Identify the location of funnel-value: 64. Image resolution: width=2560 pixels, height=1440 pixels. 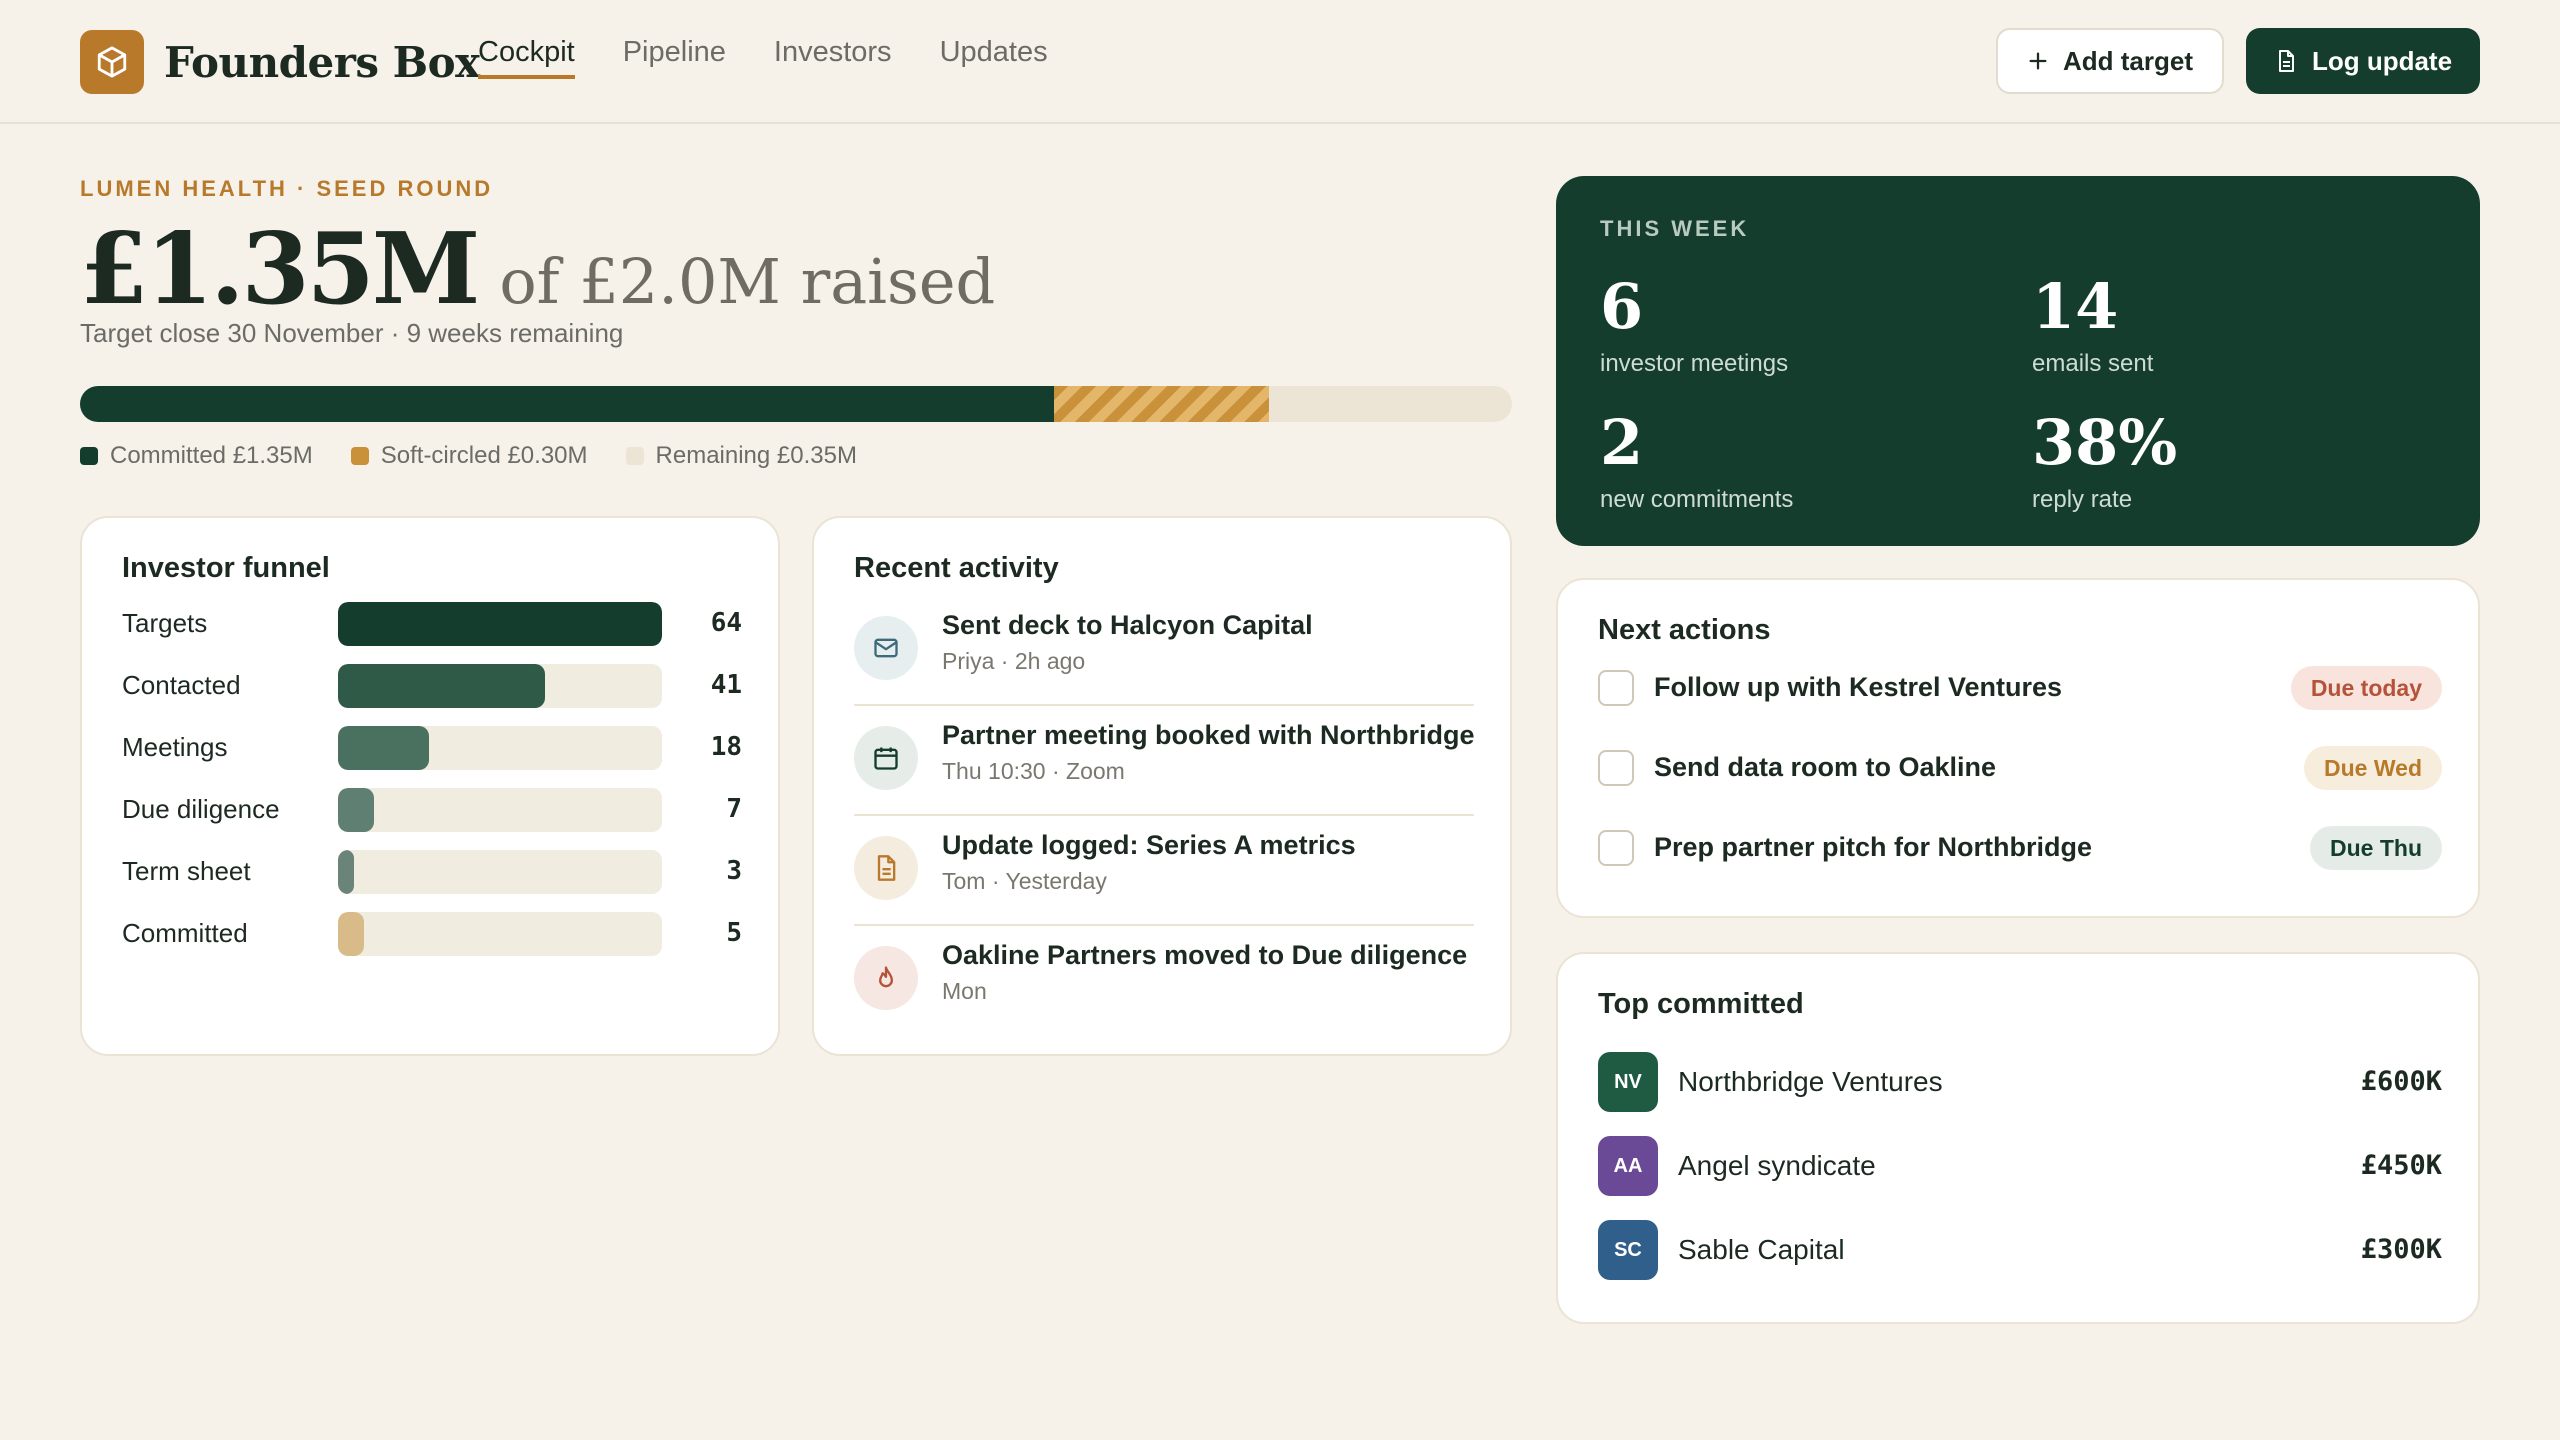
(726, 623).